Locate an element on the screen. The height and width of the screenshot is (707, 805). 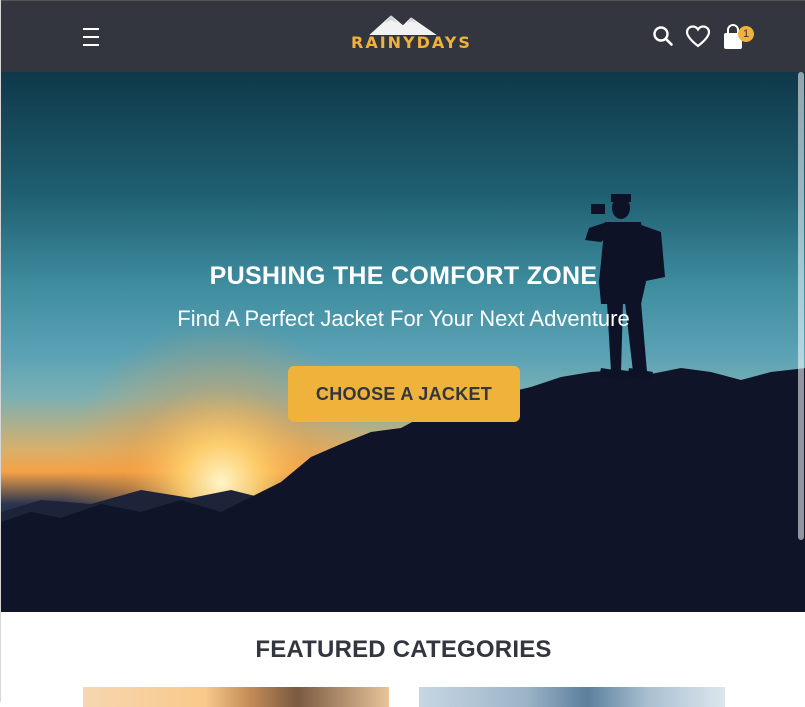
site-header: RAINYDAYS 1 is located at coordinates (403, 36).